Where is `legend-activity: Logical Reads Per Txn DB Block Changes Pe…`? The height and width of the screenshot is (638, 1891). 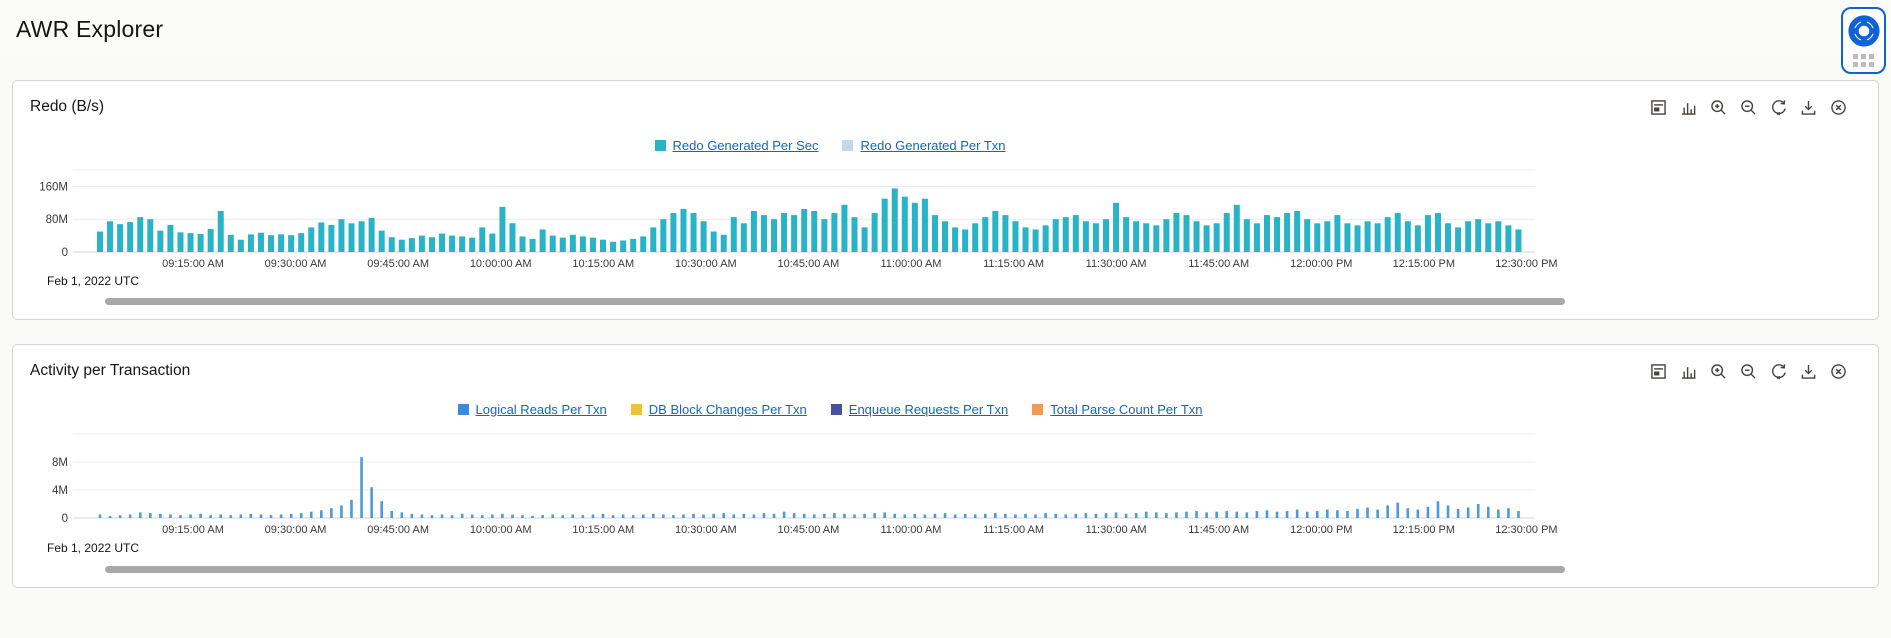 legend-activity: Logical Reads Per Txn DB Block Changes Pe… is located at coordinates (830, 409).